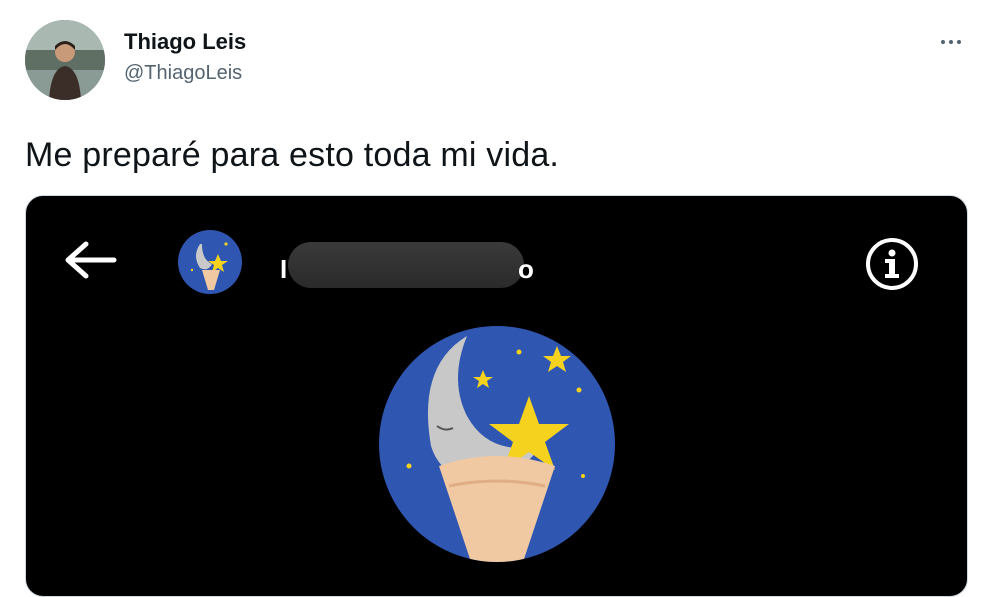 This screenshot has width=992, height=597. What do you see at coordinates (497, 444) in the screenshot?
I see `profile-picture-icon` at bounding box center [497, 444].